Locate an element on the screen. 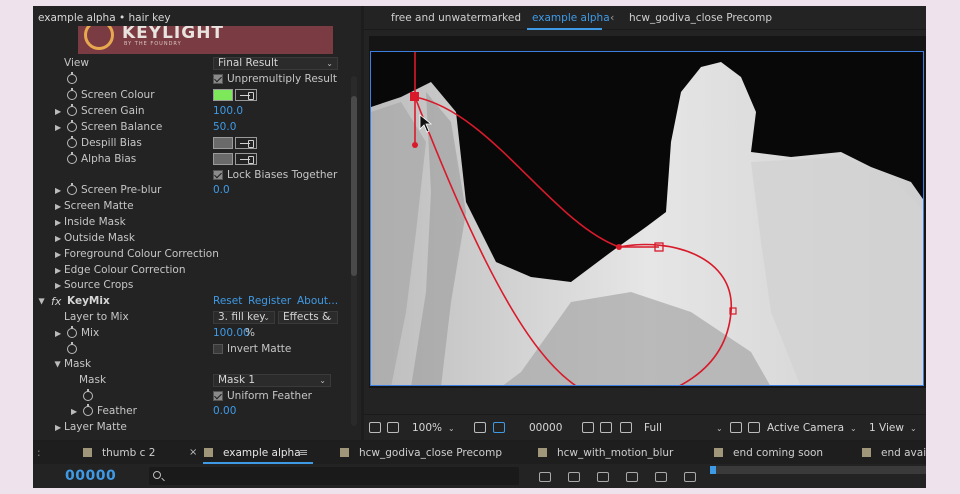  always-preview-icon is located at coordinates (375, 427).